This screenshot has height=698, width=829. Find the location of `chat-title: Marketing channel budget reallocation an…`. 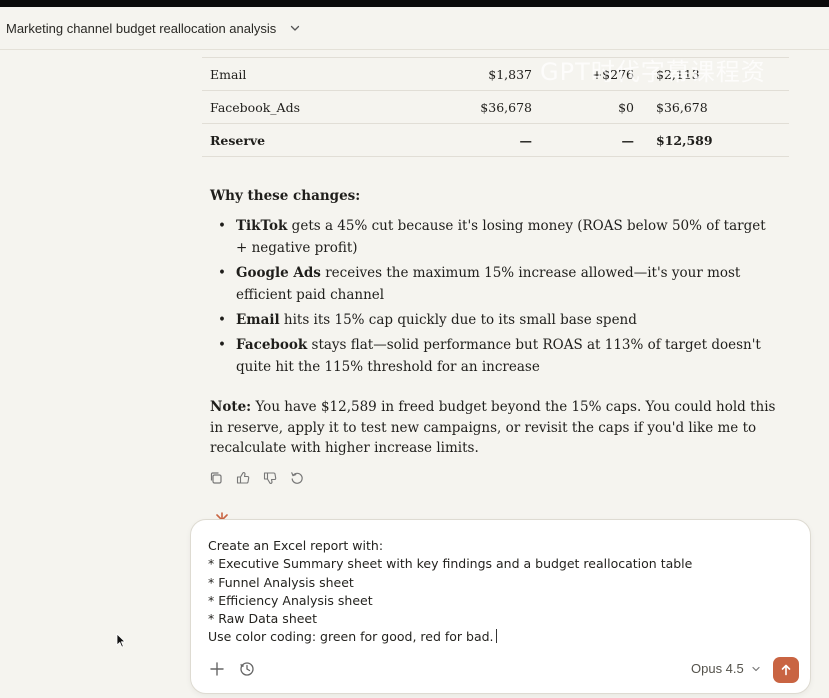

chat-title: Marketing channel budget reallocation an… is located at coordinates (141, 28).